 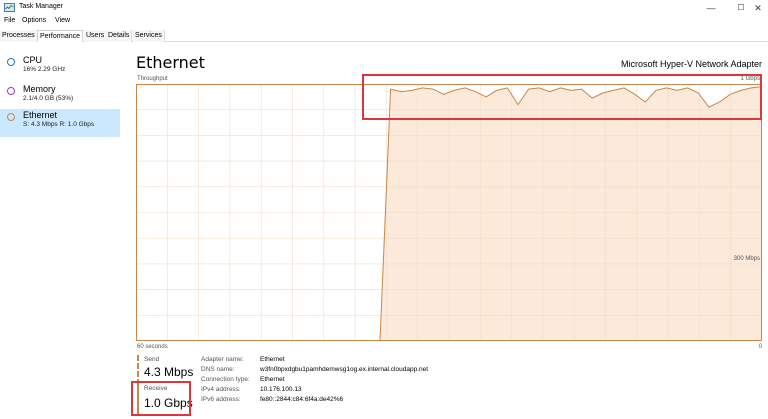 What do you see at coordinates (691, 64) in the screenshot?
I see `adapter-name: Microsoft Hyper-V Network Adapter` at bounding box center [691, 64].